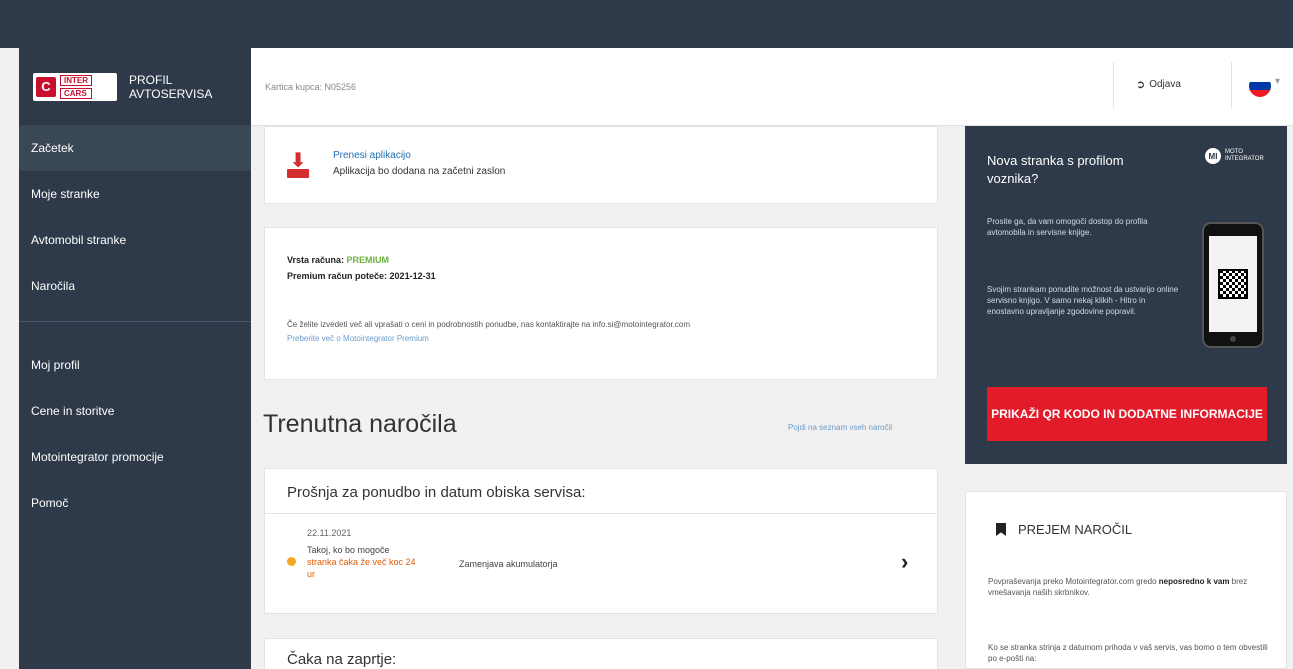 This screenshot has height=669, width=1293. What do you see at coordinates (419, 171) in the screenshot?
I see `download-app-subtitle: Aplikacija bo dodana na začetni zaslon` at bounding box center [419, 171].